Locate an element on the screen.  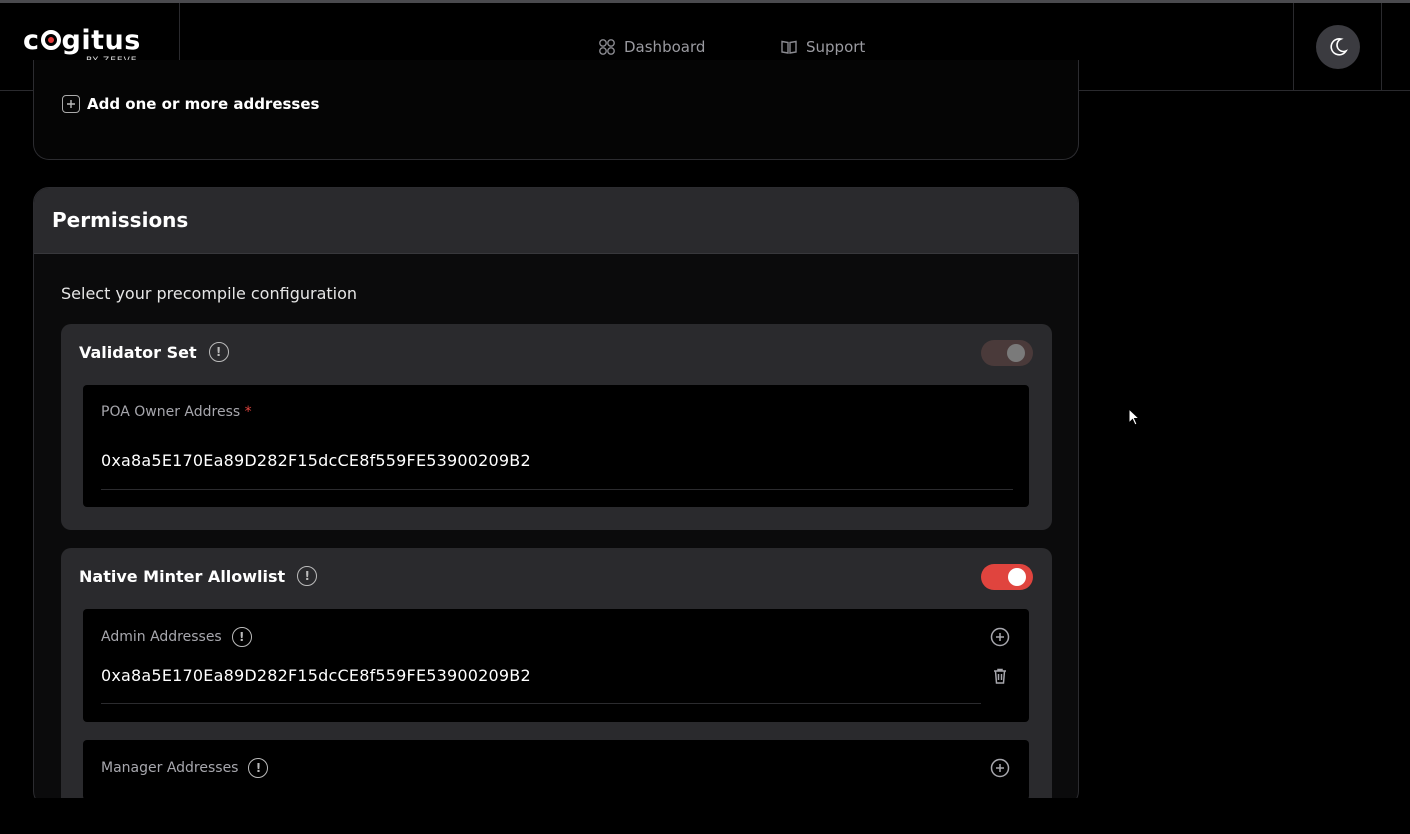
moon-icon is located at coordinates (1339, 47).